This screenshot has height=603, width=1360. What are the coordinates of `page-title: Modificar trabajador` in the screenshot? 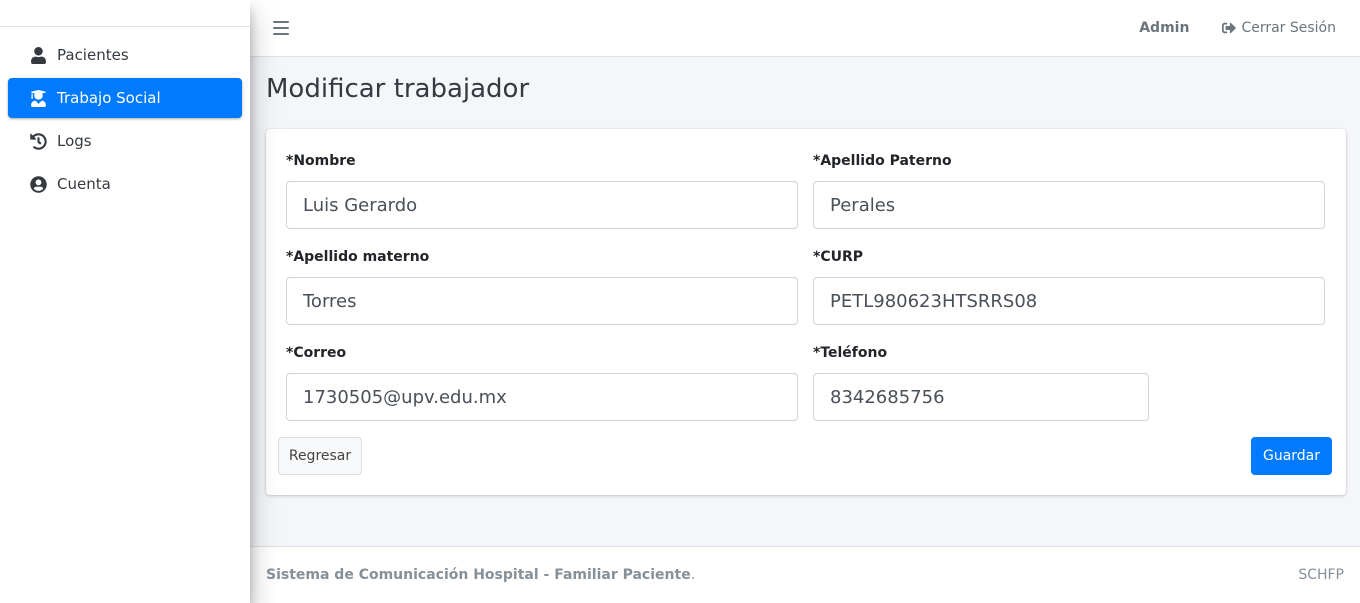 It's located at (398, 89).